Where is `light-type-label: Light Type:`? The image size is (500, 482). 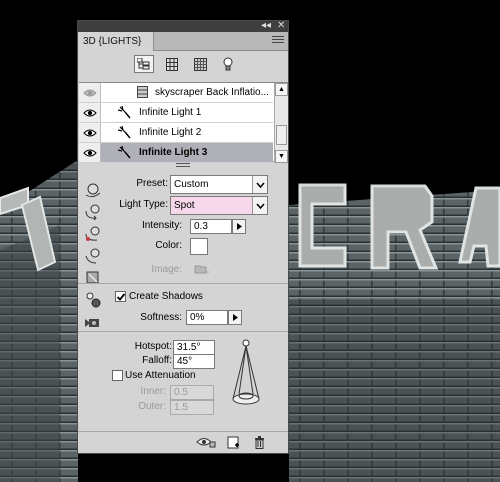 light-type-label: Light Type: is located at coordinates (143, 204).